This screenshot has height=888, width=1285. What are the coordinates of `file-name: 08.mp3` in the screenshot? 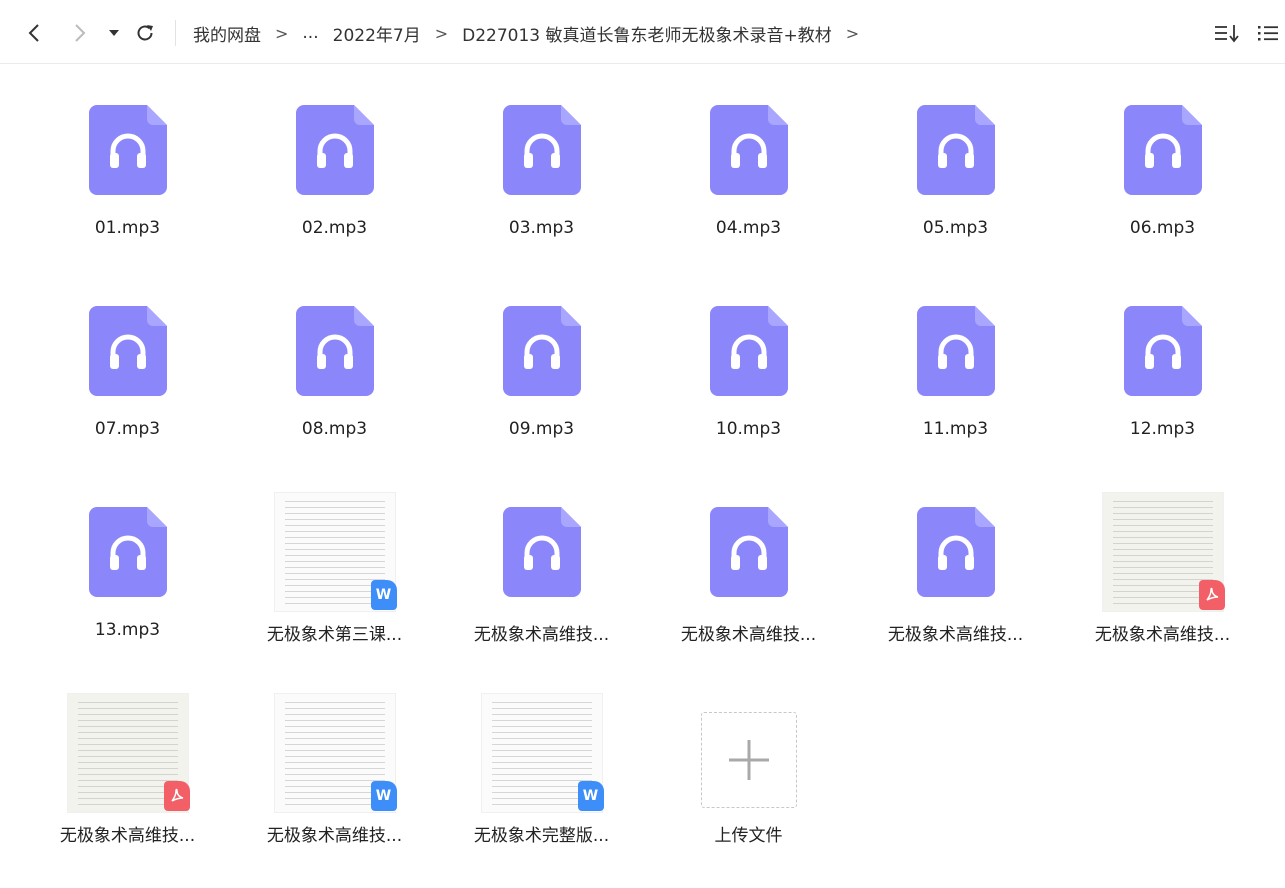 It's located at (334, 429).